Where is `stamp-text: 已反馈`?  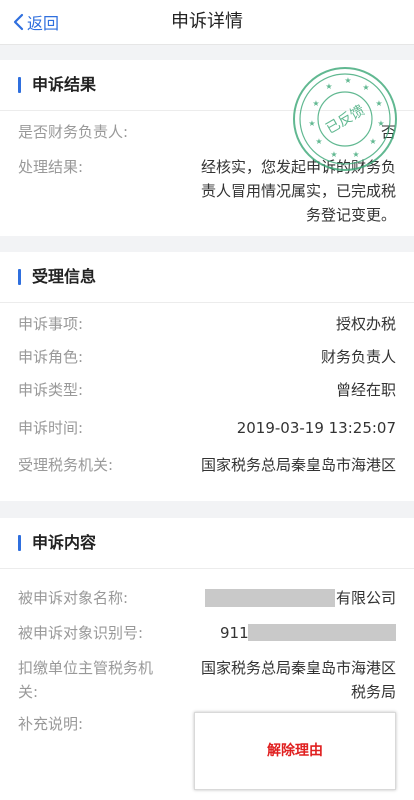
stamp-text: 已反馈 is located at coordinates (345, 119).